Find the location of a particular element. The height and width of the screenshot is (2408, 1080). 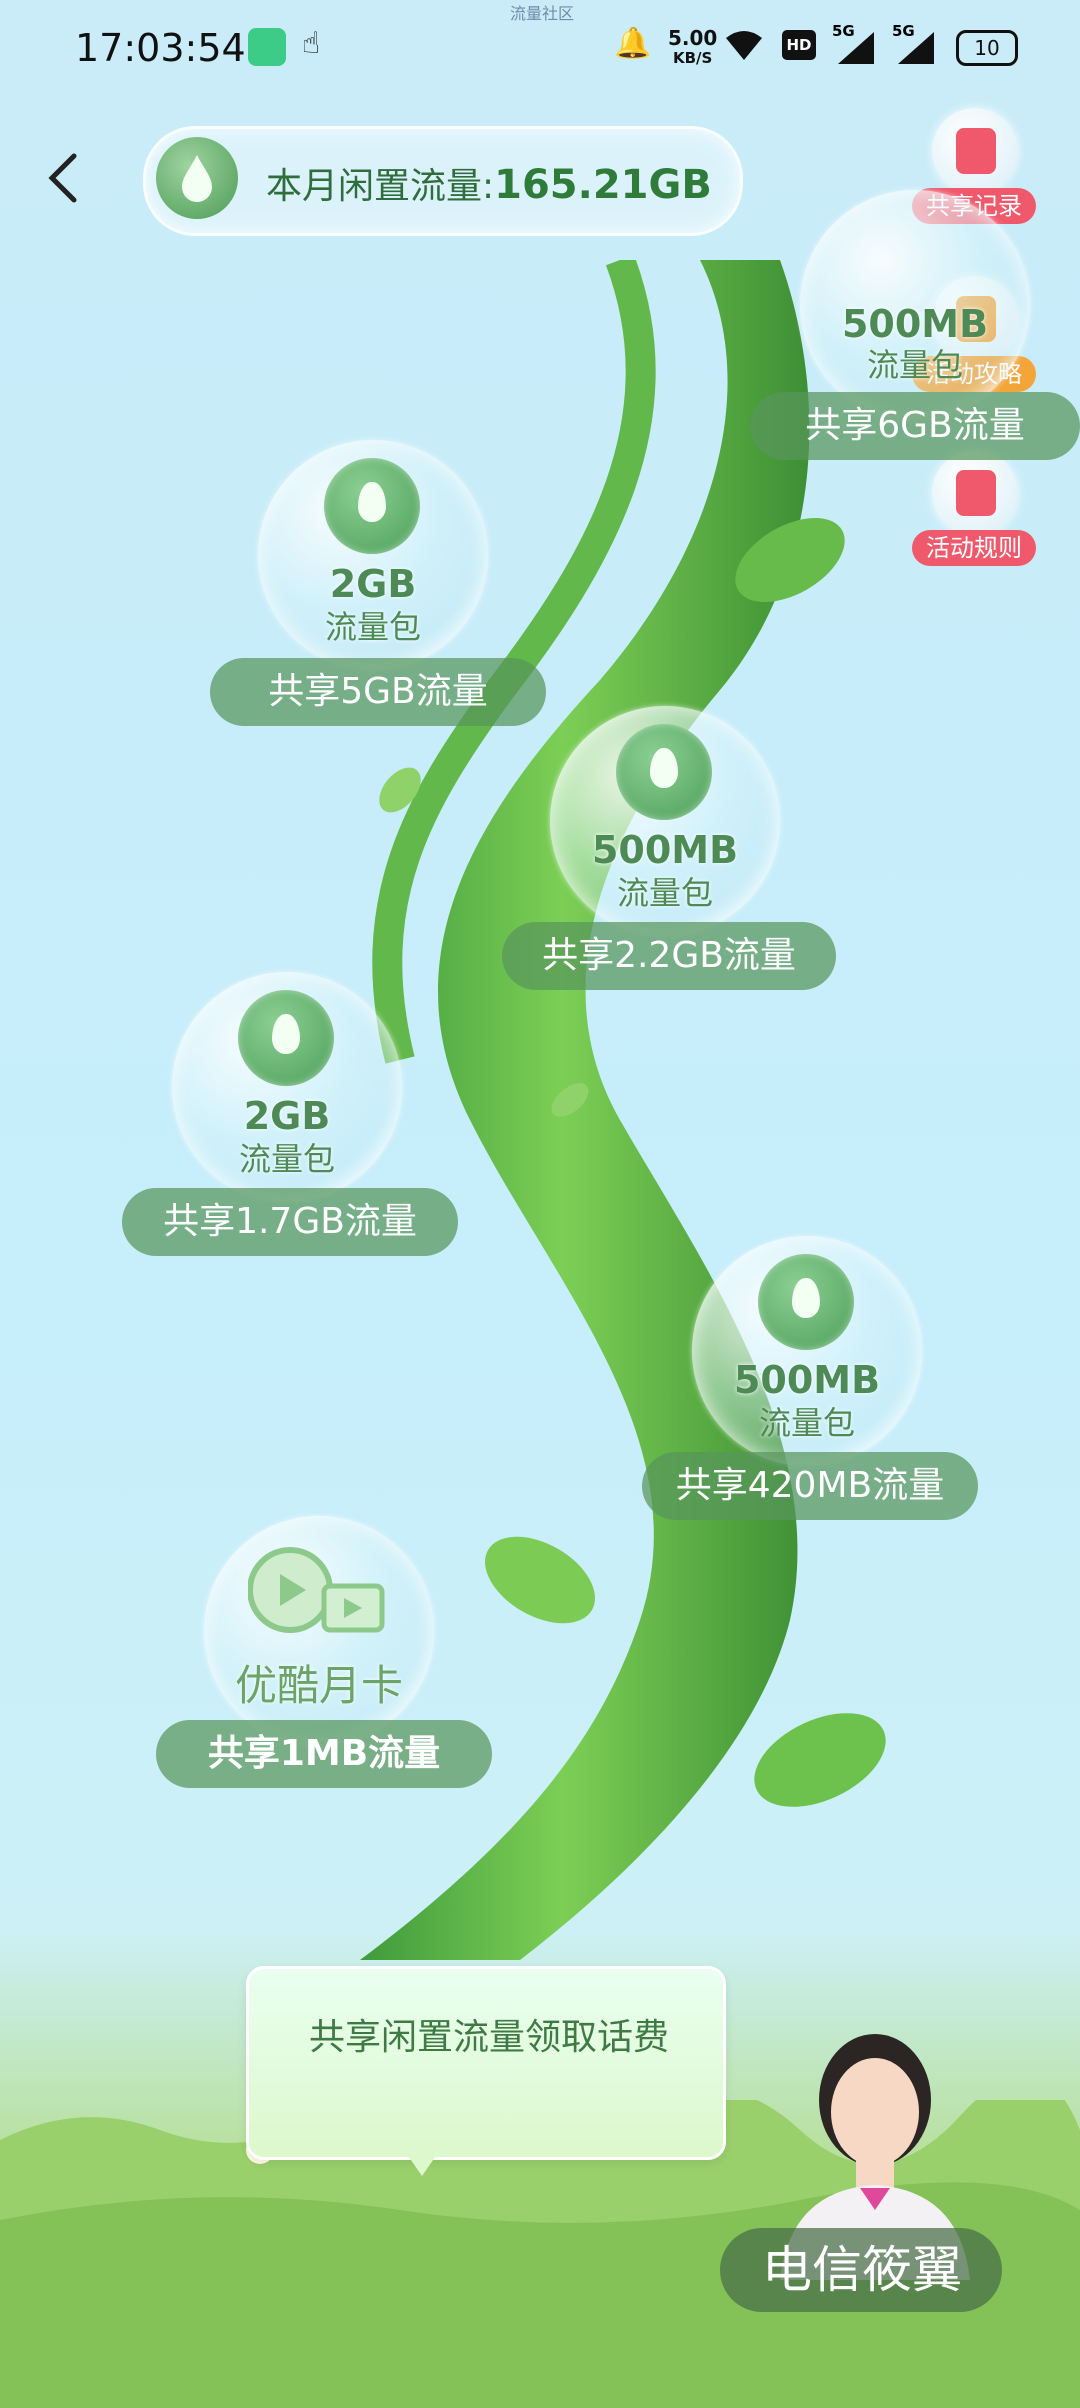

chevron-left-icon is located at coordinates (62, 178).